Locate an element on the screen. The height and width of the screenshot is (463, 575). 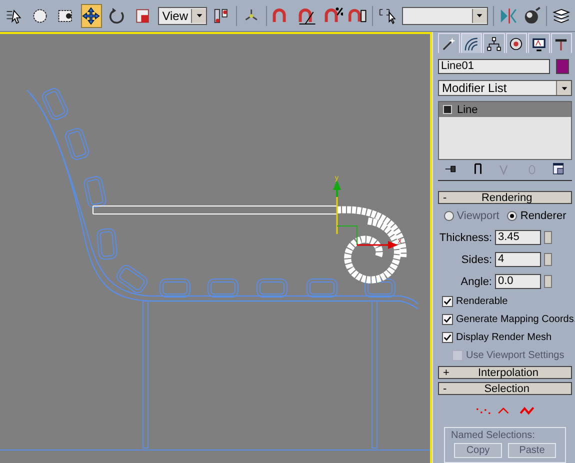
modifier-list-dropdown: Modifier List is located at coordinates (505, 88).